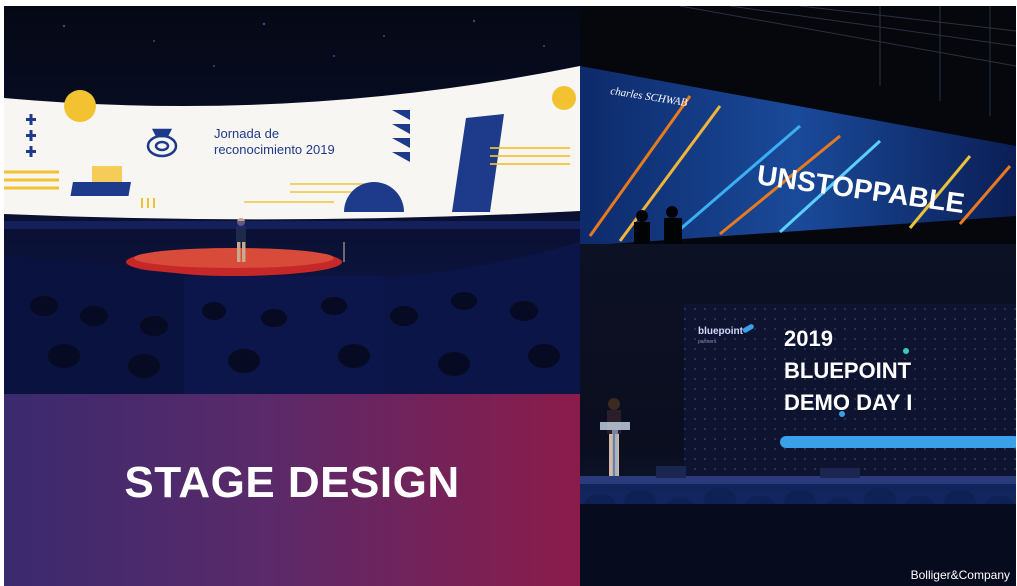  What do you see at coordinates (848, 402) in the screenshot?
I see `bluepoint-event: DEMO DAY I` at bounding box center [848, 402].